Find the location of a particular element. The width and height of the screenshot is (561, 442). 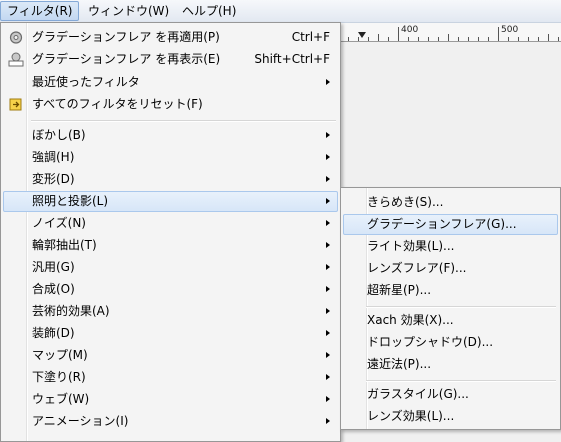

menu-item-reset: すべてのフィルタをリセット(F) is located at coordinates (170, 104).